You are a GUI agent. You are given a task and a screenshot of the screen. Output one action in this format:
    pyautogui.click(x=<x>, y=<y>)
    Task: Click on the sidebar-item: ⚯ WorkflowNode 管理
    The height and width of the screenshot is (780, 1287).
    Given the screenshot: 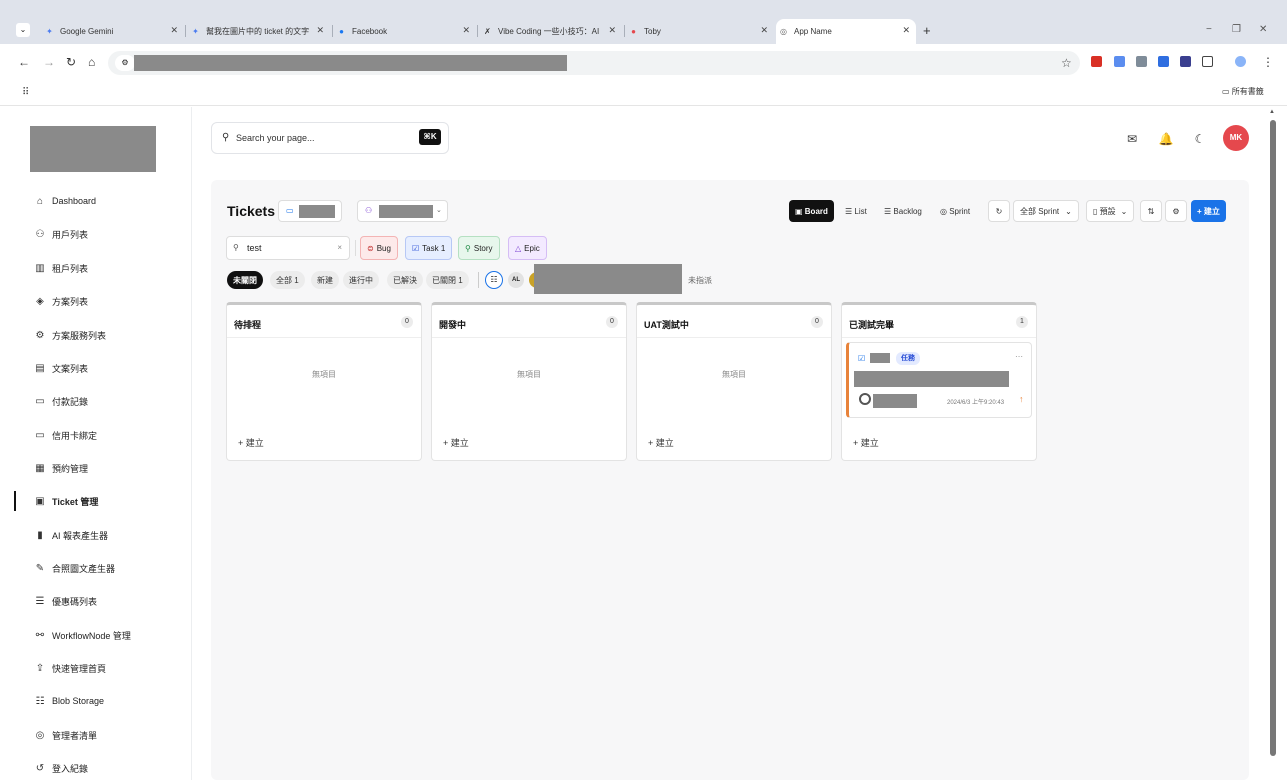 What is the action you would take?
    pyautogui.click(x=82, y=635)
    